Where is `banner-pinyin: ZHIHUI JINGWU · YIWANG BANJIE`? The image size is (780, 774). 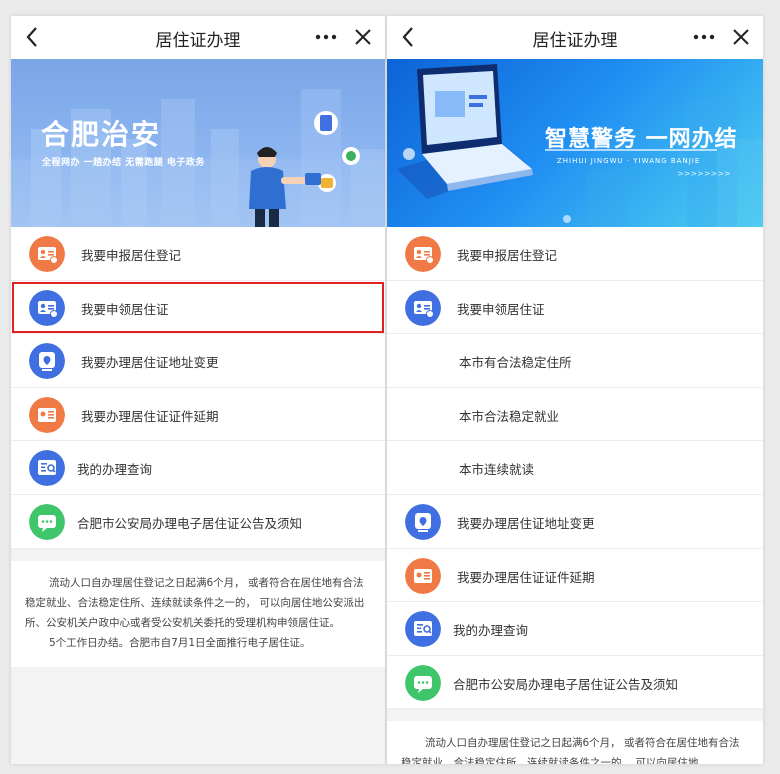 banner-pinyin: ZHIHUI JINGWU · YIWANG BANJIE is located at coordinates (629, 161).